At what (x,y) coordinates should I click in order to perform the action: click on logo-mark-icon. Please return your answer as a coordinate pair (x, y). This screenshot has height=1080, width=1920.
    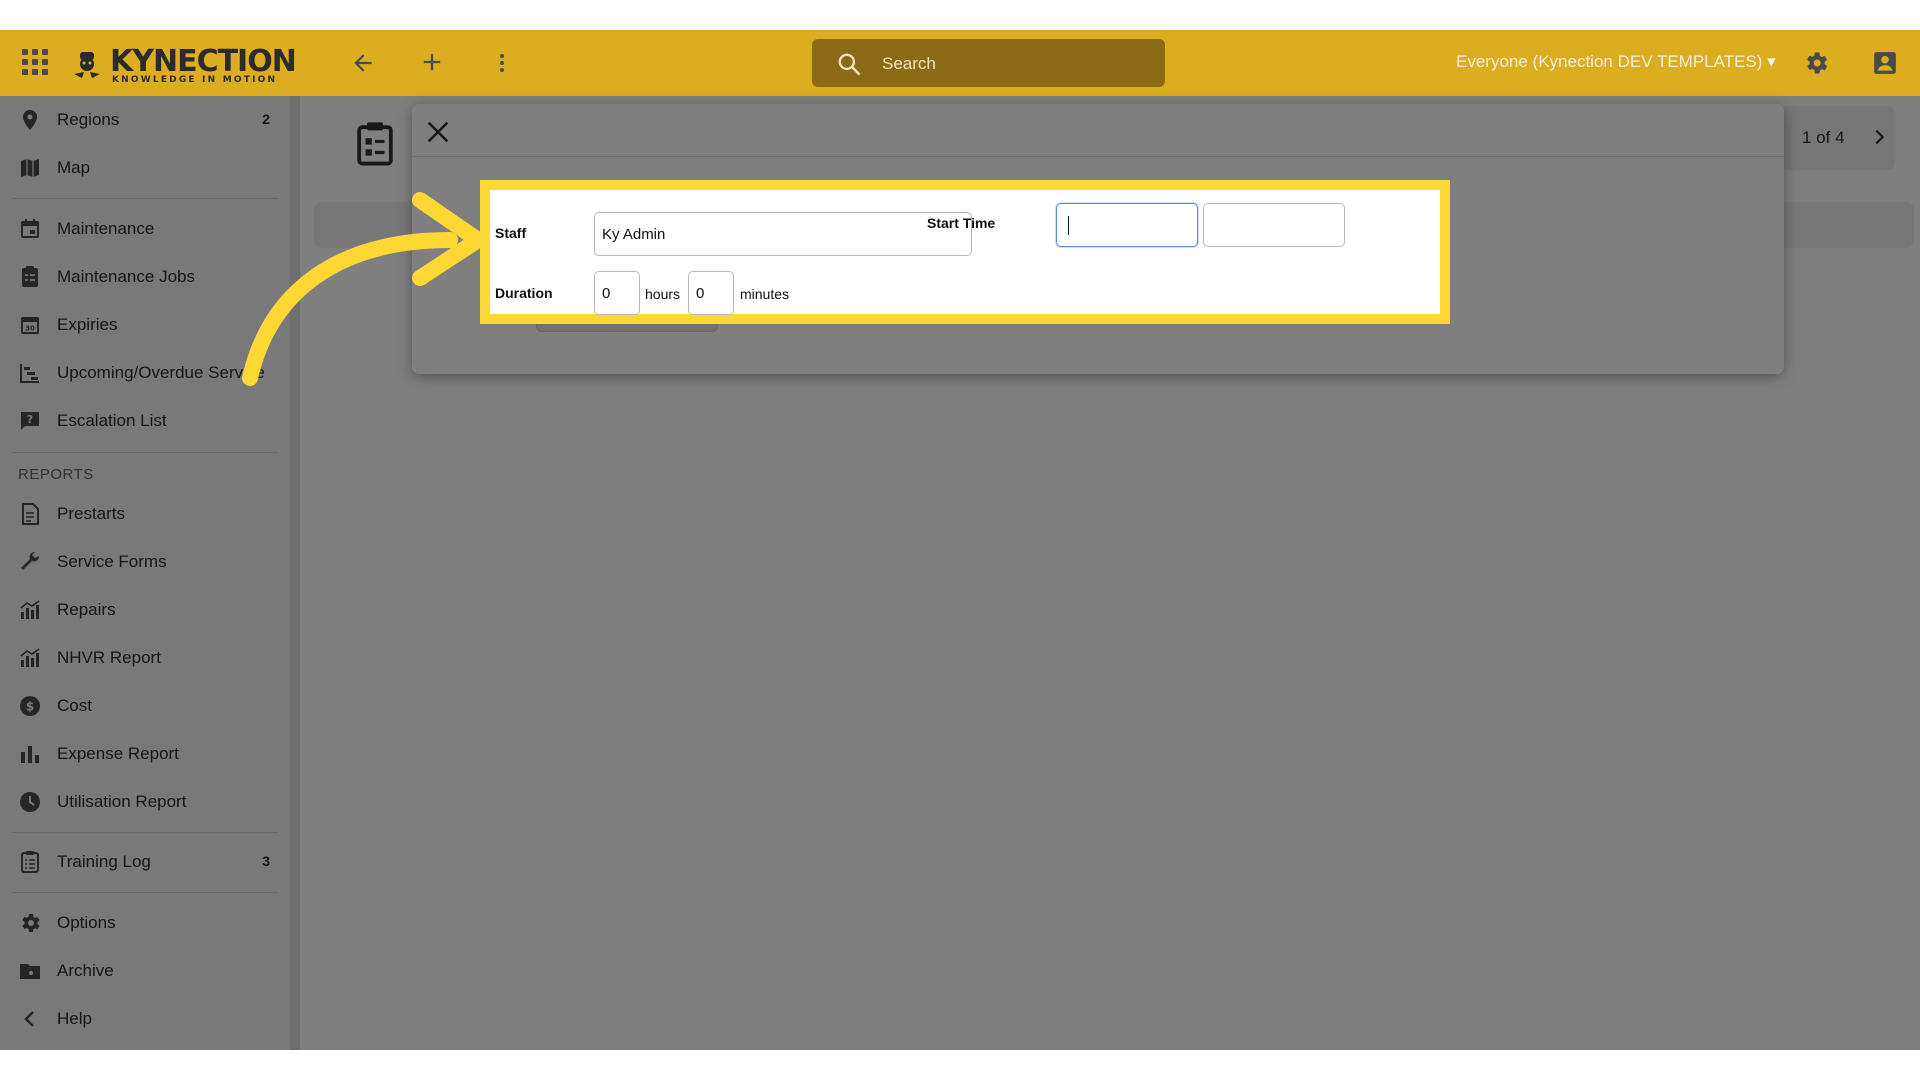
    Looking at the image, I should click on (87, 65).